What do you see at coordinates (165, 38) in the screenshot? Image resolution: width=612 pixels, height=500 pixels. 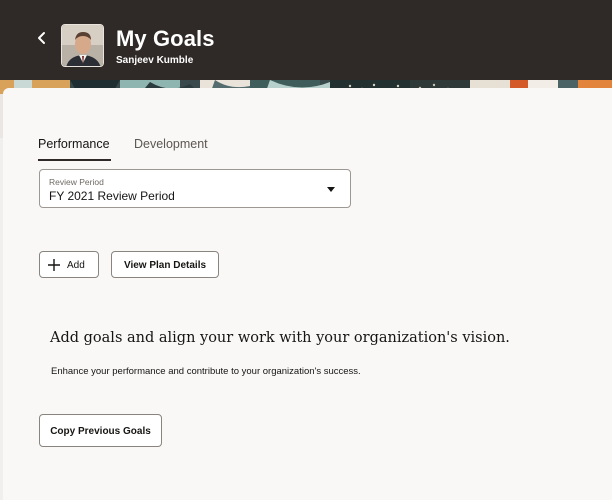 I see `page-title: My Goals` at bounding box center [165, 38].